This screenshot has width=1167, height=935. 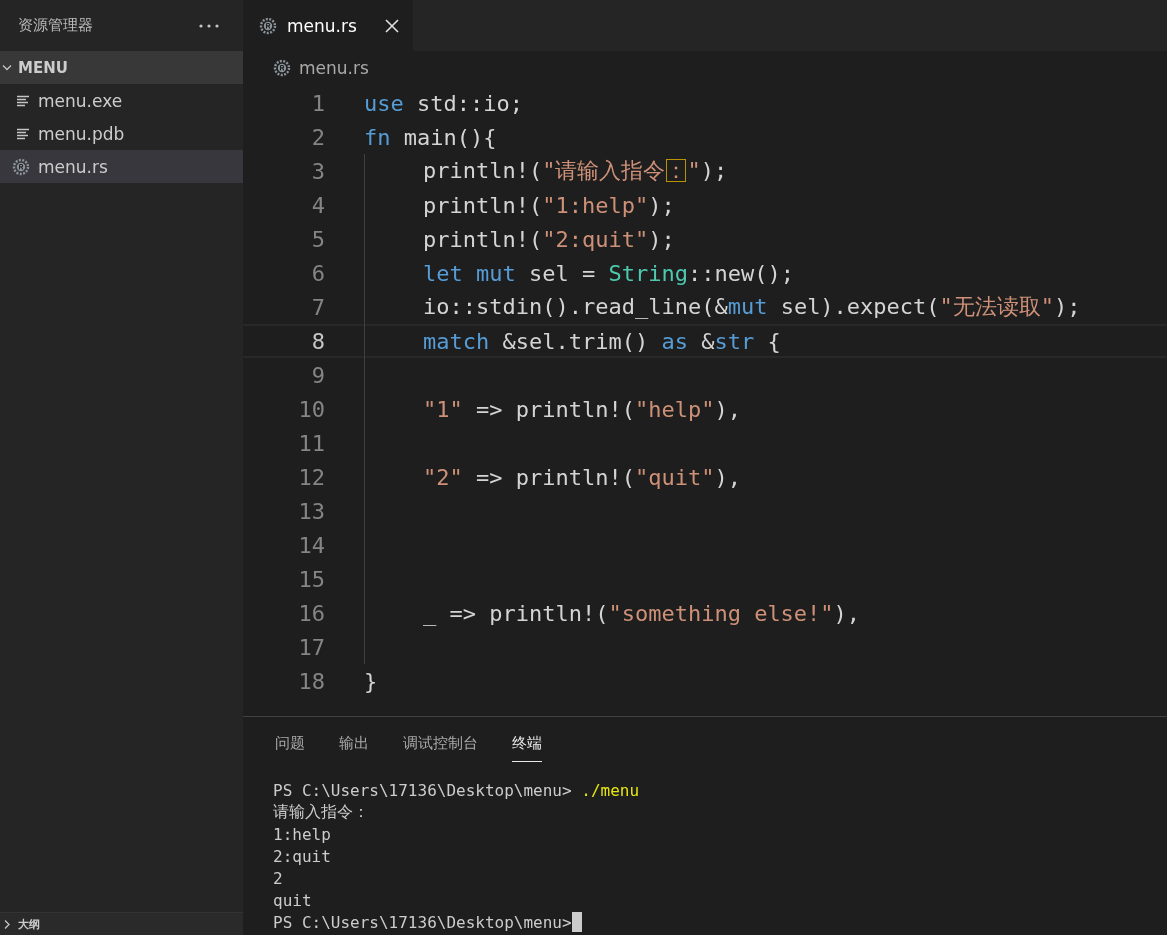 What do you see at coordinates (121, 100) in the screenshot?
I see `file-item: menu.exe` at bounding box center [121, 100].